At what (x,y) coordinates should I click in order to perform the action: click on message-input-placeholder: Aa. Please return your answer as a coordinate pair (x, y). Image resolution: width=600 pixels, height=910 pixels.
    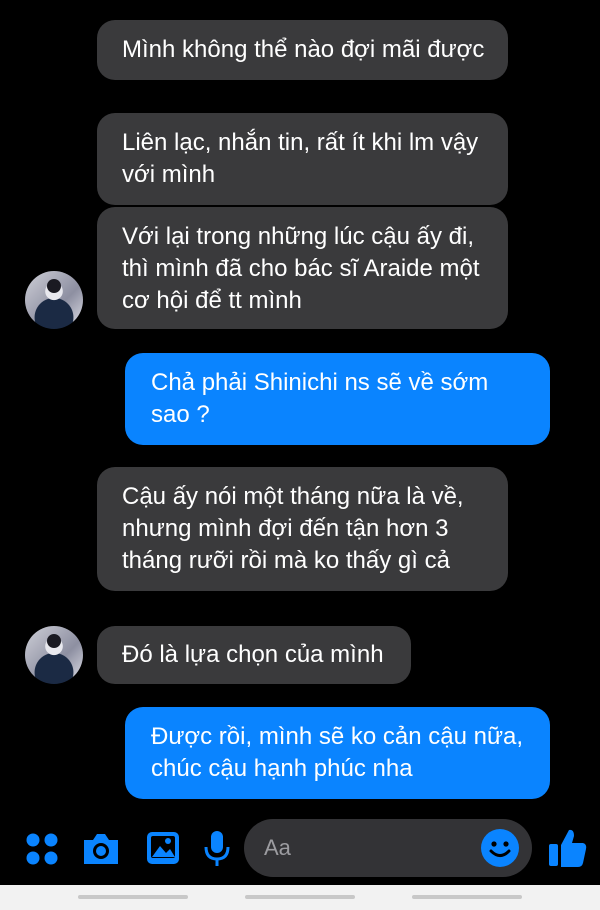
    Looking at the image, I should click on (277, 847).